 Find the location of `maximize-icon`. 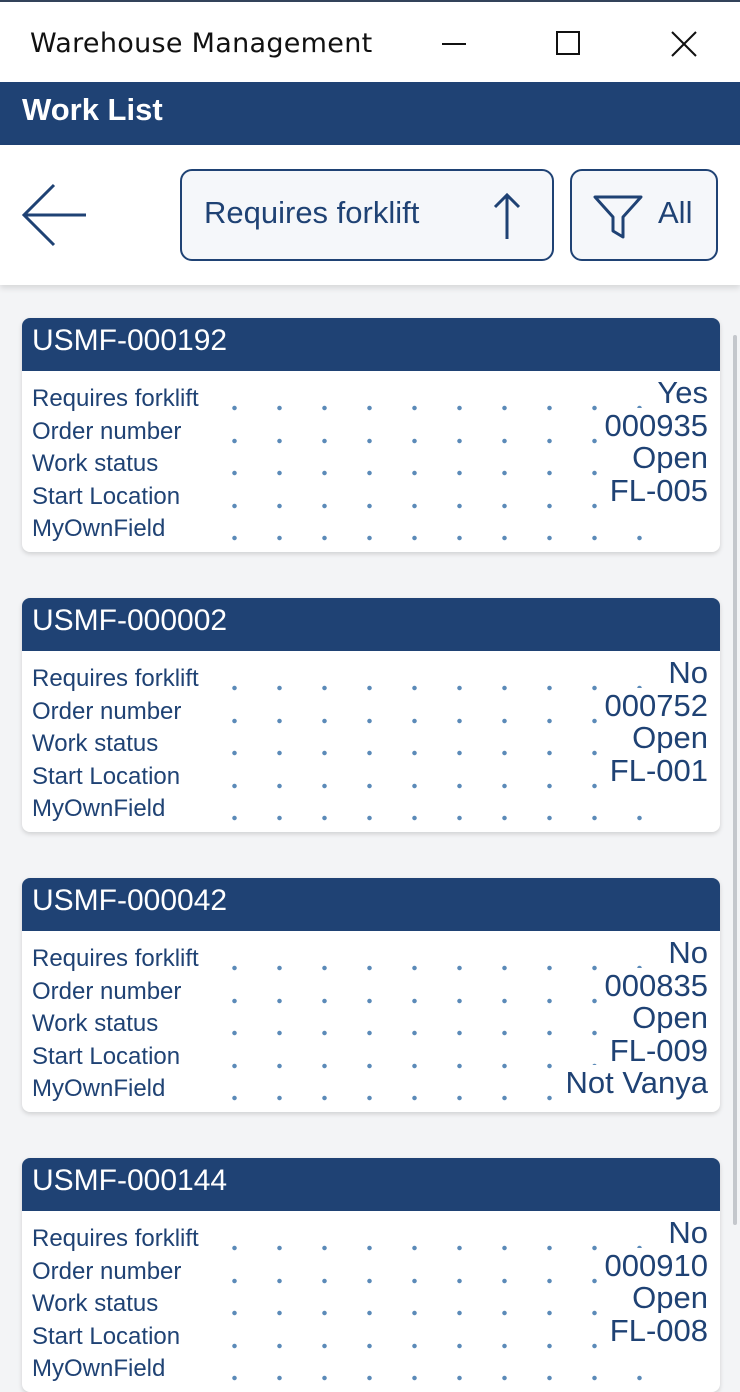

maximize-icon is located at coordinates (568, 43).